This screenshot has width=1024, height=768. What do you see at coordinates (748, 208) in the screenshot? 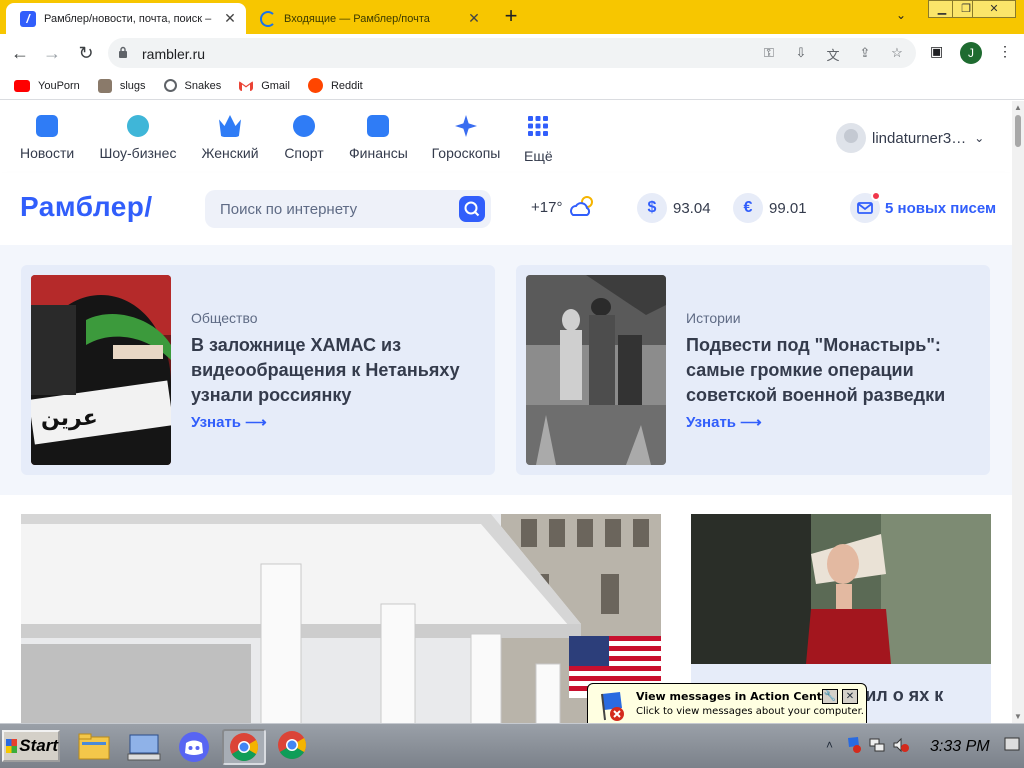
I see `euro-icon: €` at bounding box center [748, 208].